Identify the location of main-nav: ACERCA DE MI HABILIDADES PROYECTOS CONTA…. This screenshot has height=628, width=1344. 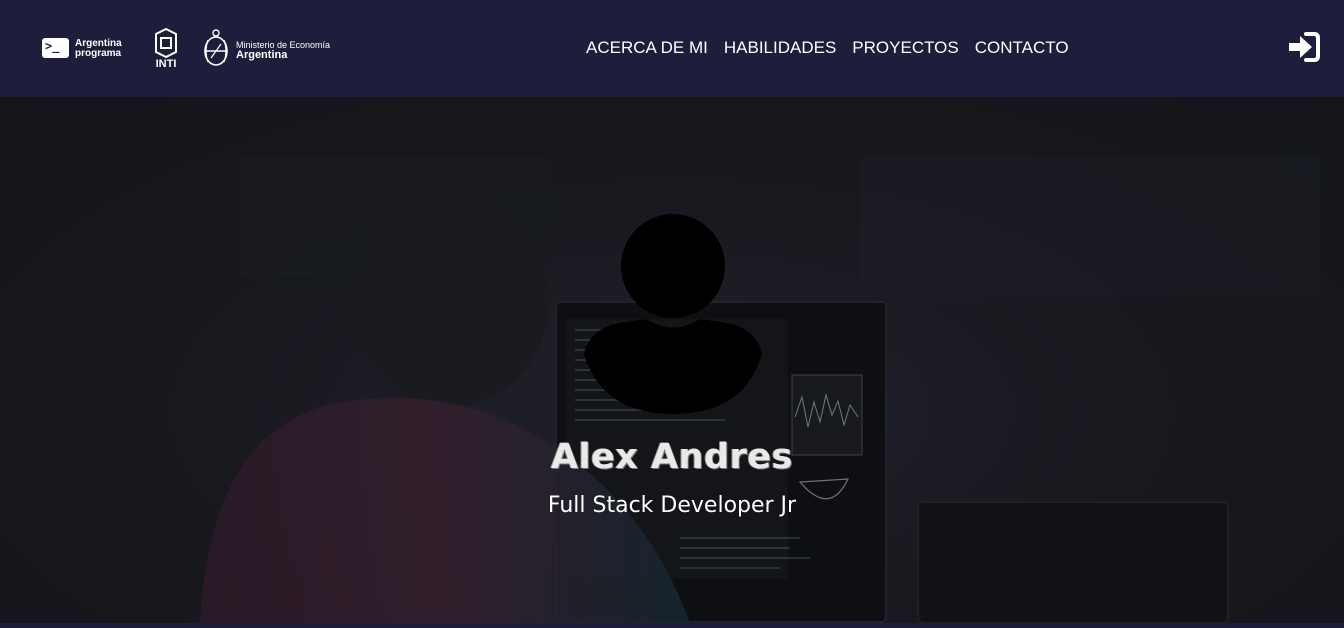
(827, 48).